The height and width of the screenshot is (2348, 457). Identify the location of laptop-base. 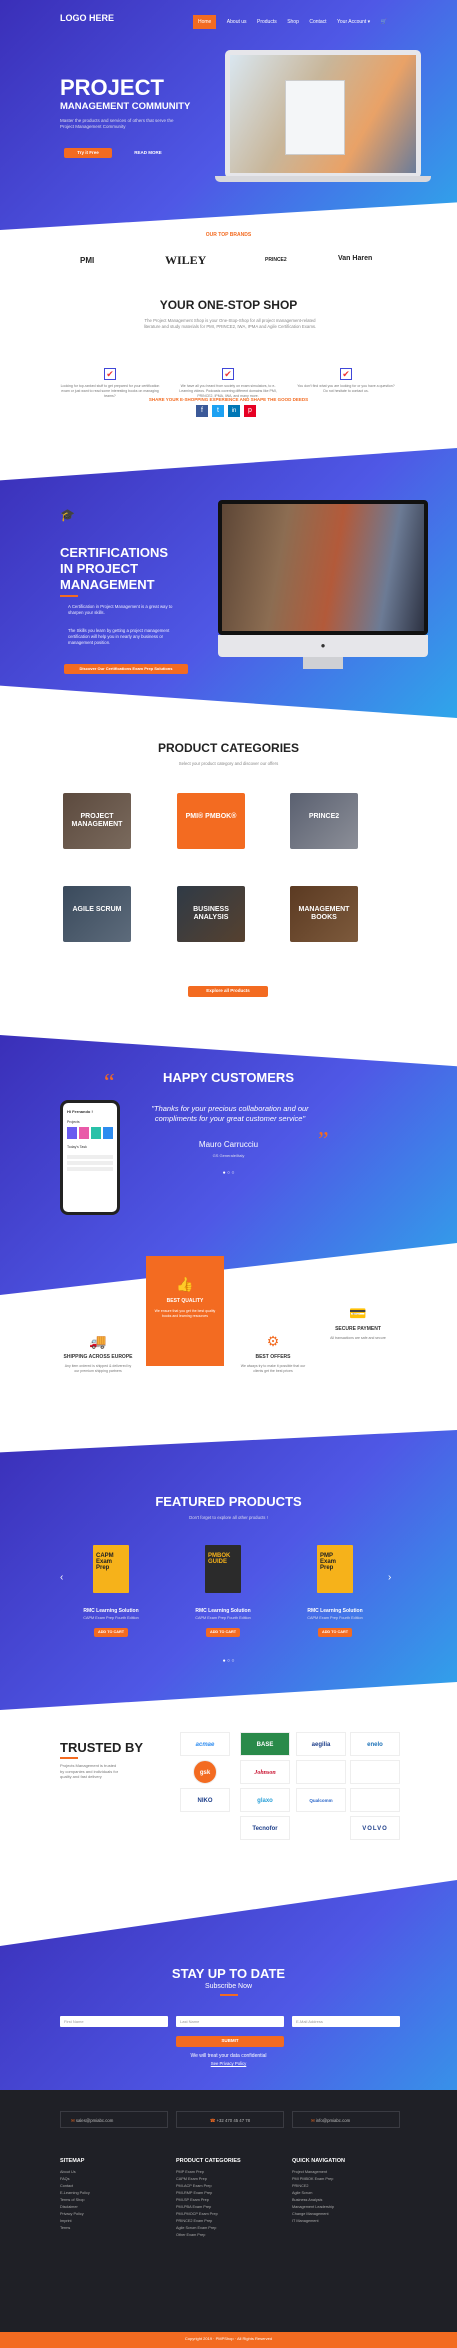
(323, 179).